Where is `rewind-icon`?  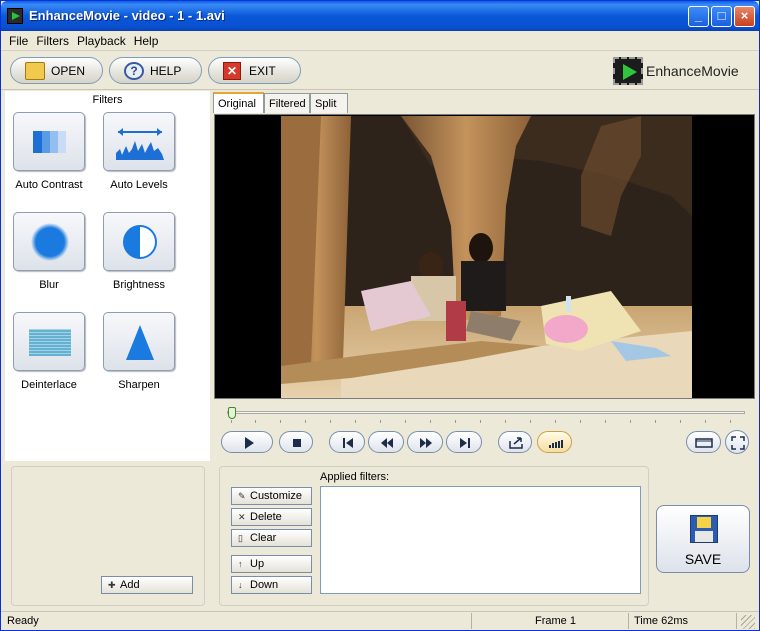
rewind-icon is located at coordinates (387, 443).